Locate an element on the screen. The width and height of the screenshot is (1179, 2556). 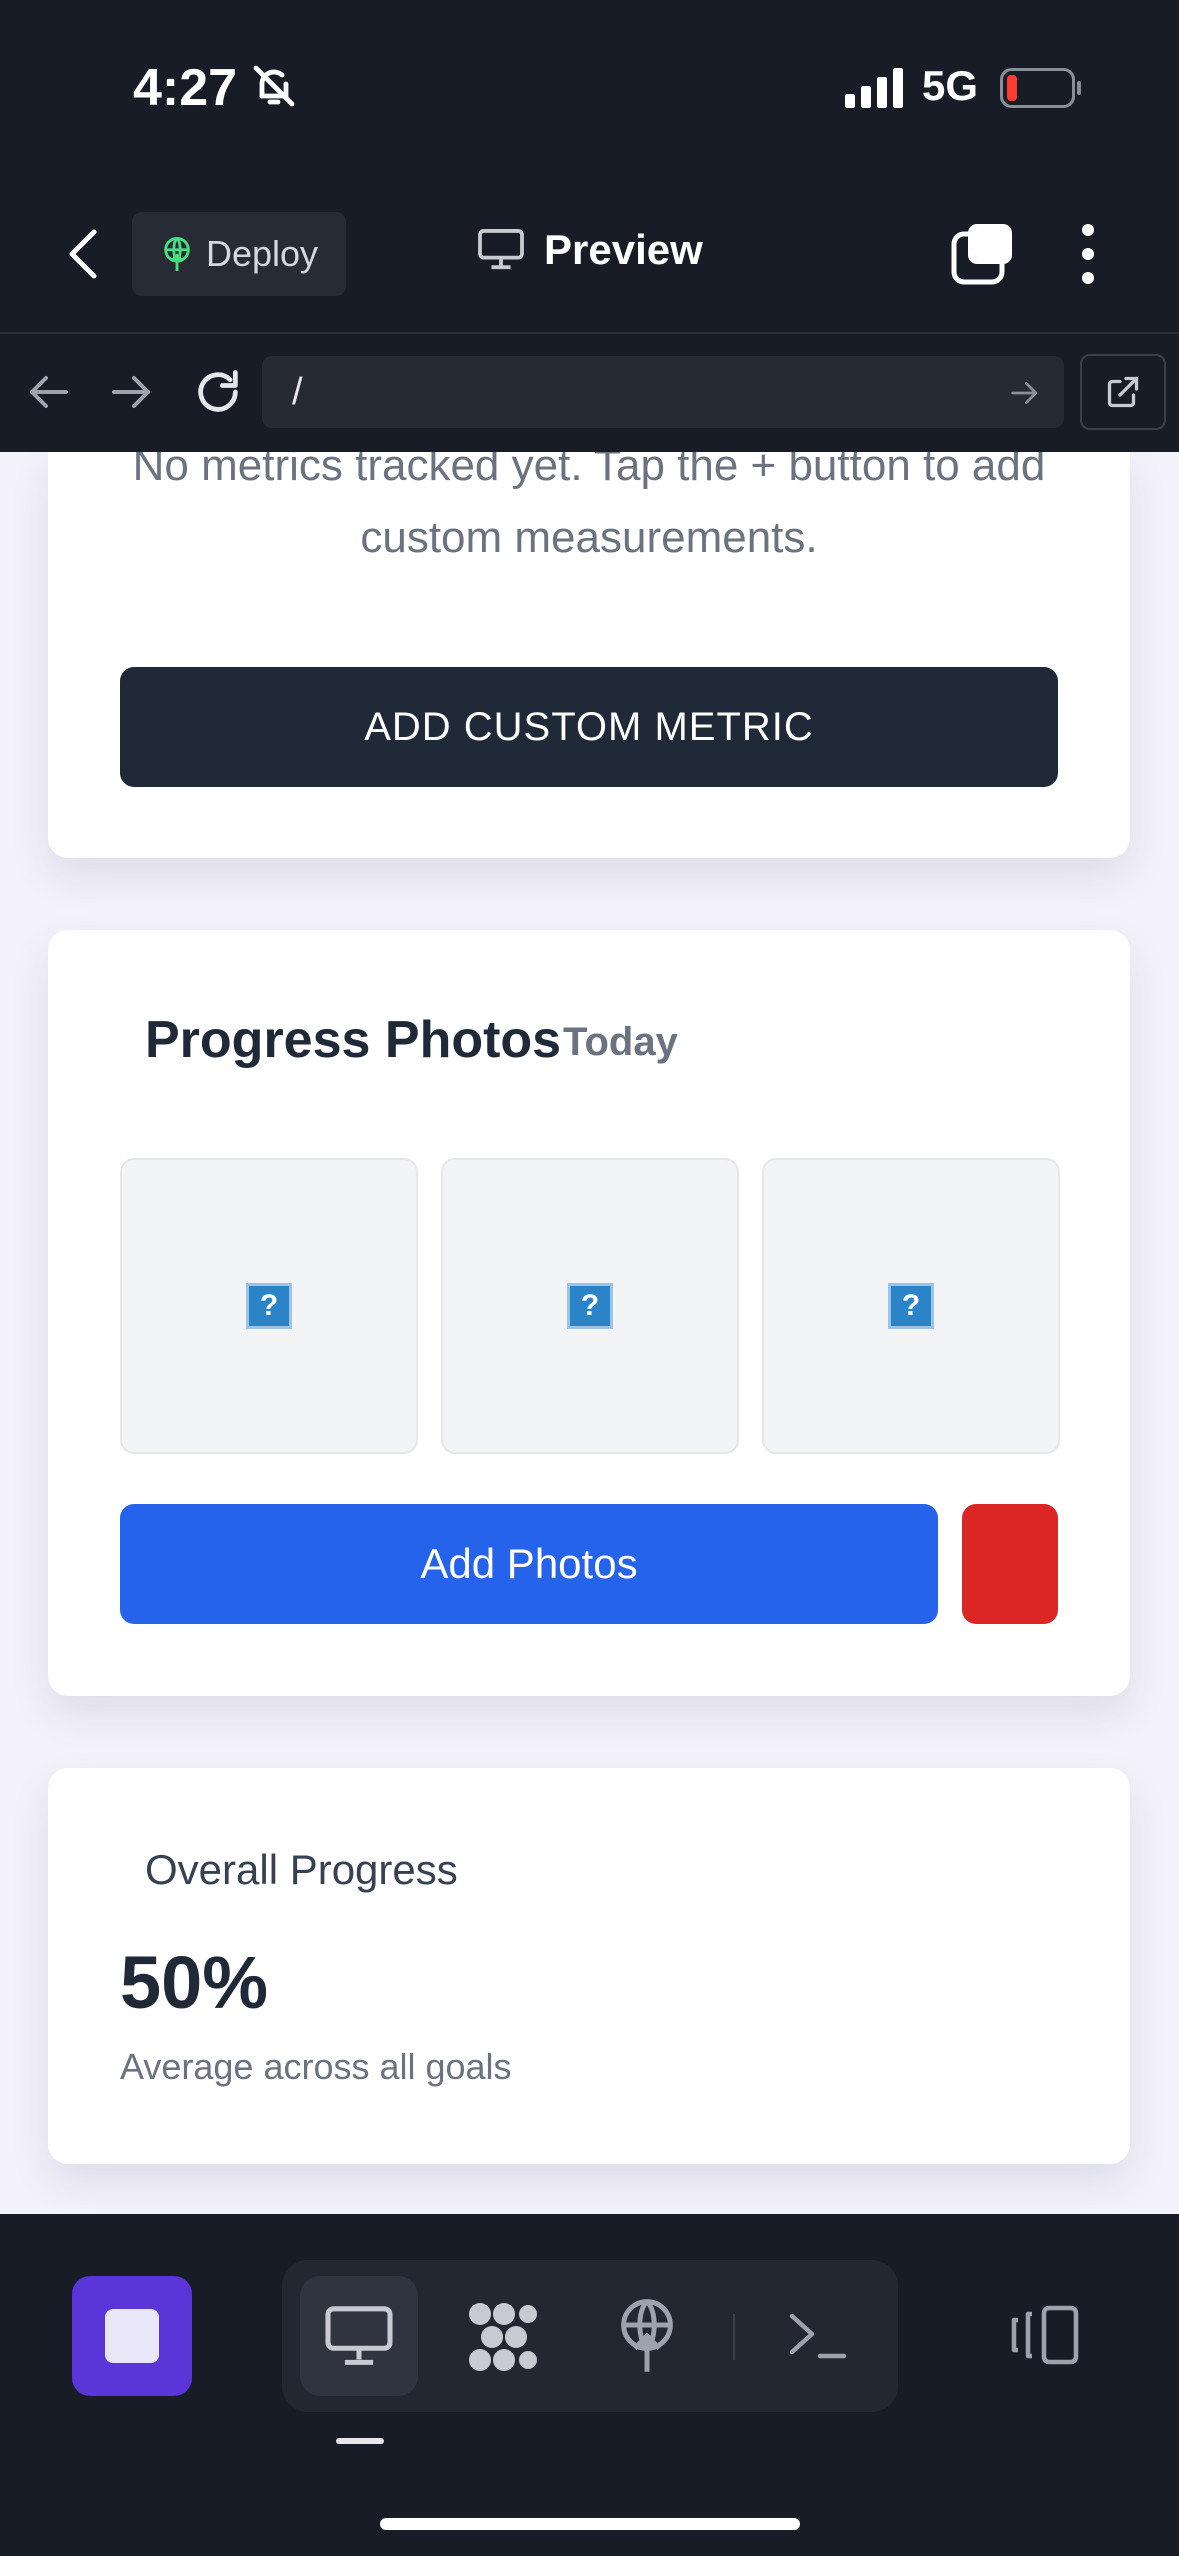
arrow-left-icon is located at coordinates (49, 392).